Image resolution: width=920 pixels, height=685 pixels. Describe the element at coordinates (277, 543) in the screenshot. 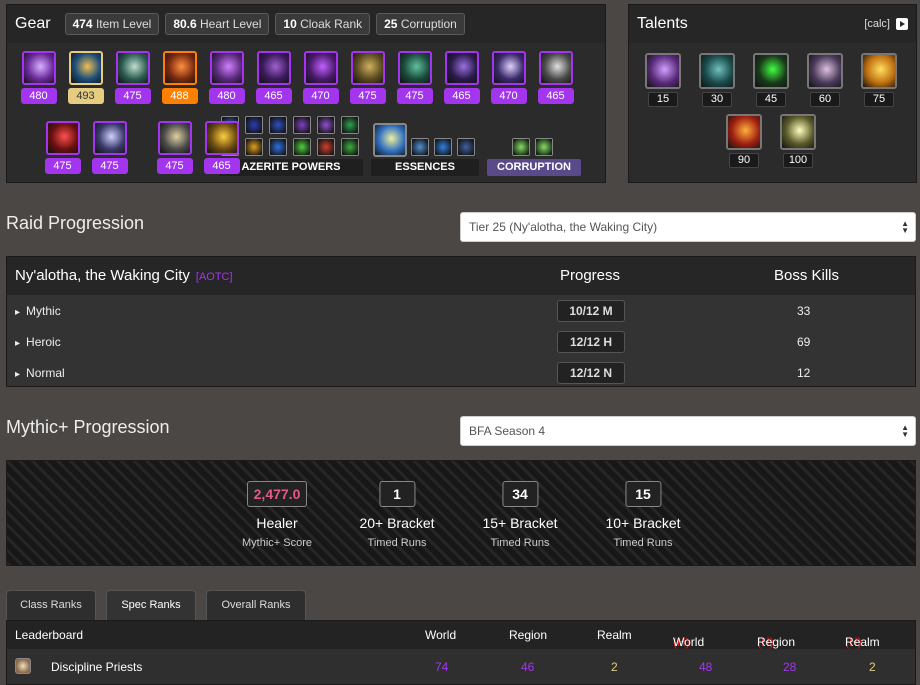

I see `stat-subtitle: Mythic+ Score` at that location.